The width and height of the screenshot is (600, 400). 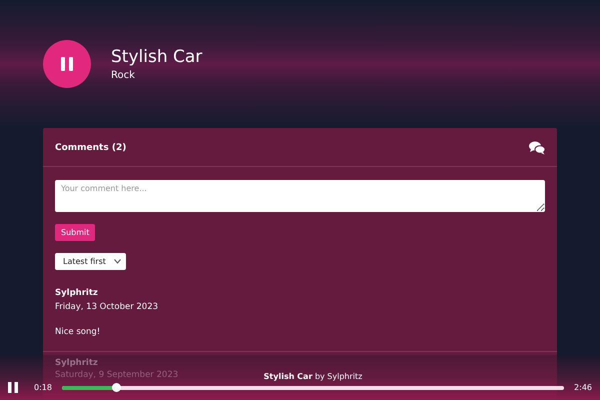 What do you see at coordinates (583, 388) in the screenshot?
I see `duration-time: 2:46` at bounding box center [583, 388].